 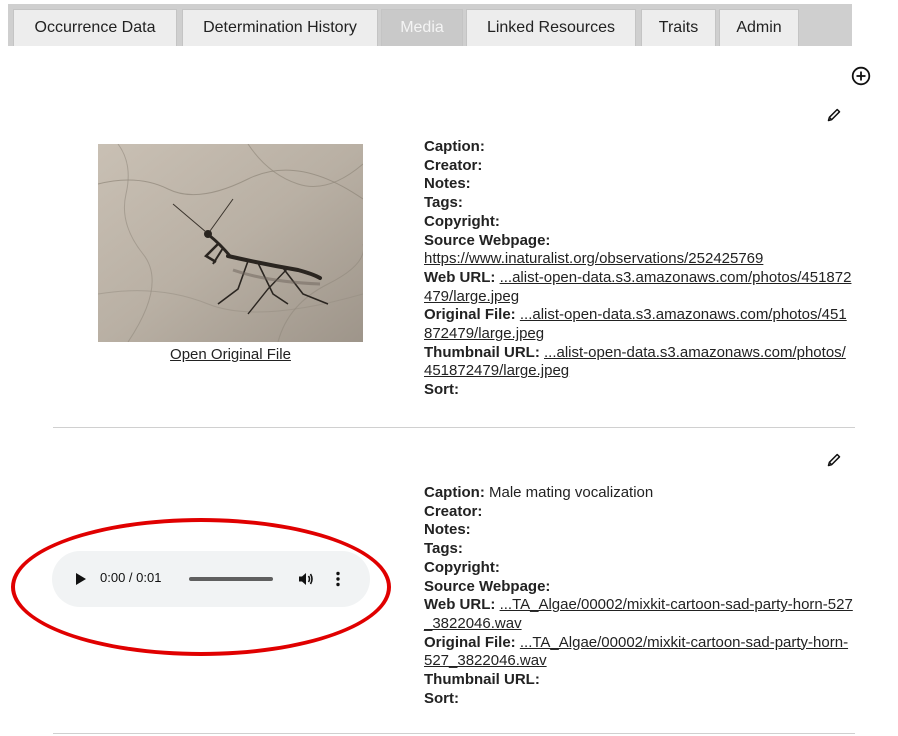 I want to click on add-media-button, so click(x=861, y=76).